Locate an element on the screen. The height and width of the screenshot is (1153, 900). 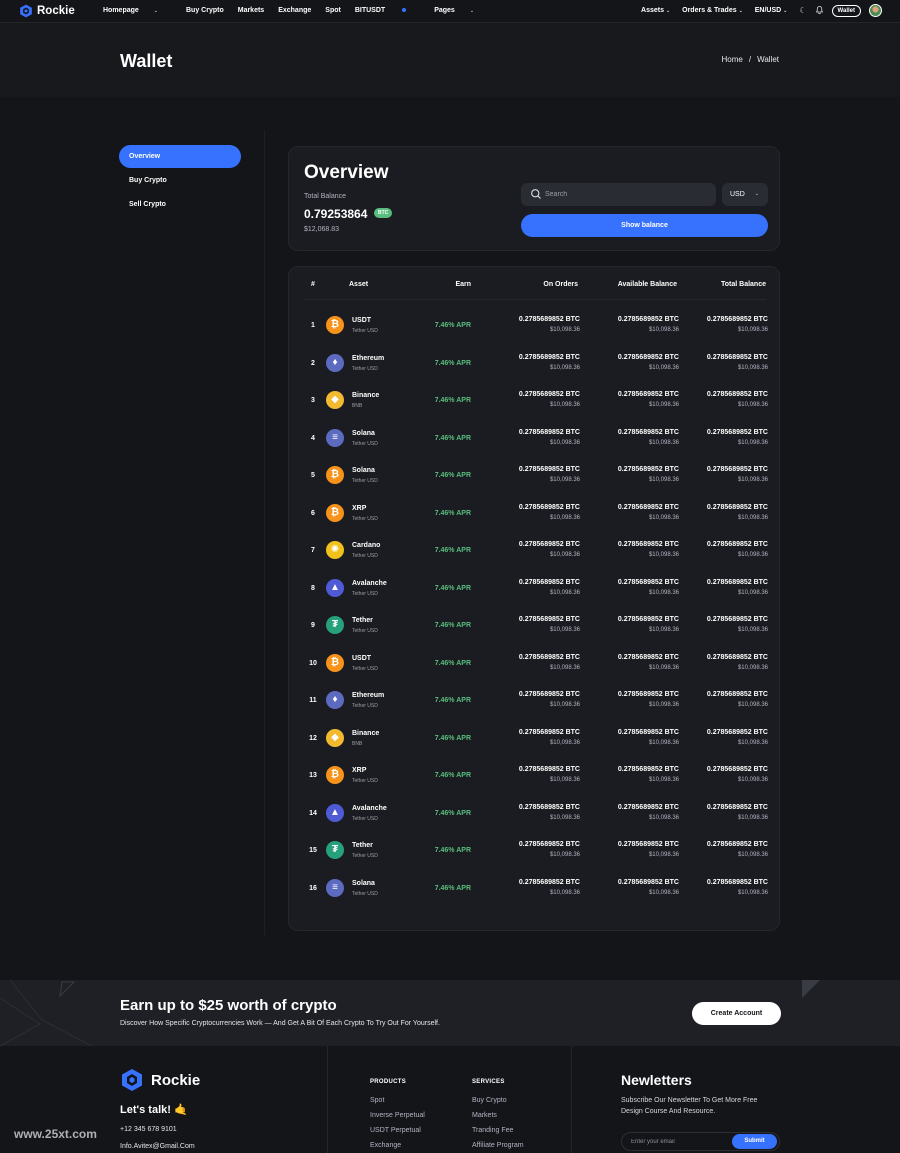
column-header-total-balance: Total Balance is located at coordinates (743, 284).